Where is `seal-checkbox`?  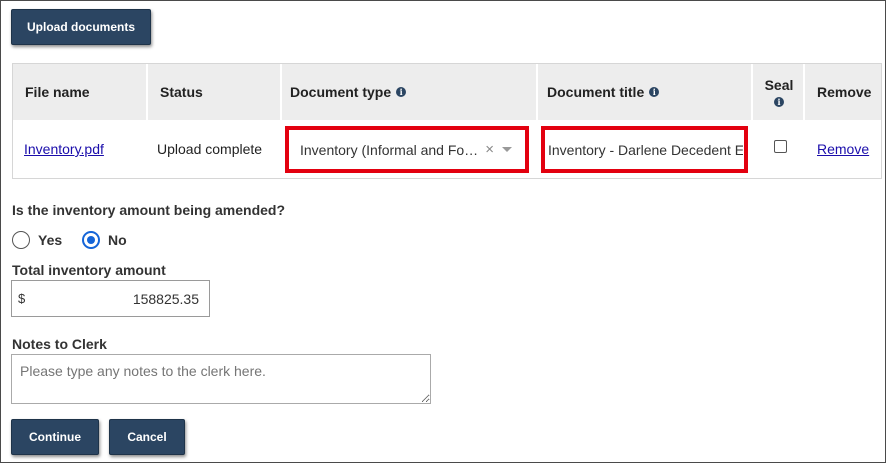 seal-checkbox is located at coordinates (780, 146).